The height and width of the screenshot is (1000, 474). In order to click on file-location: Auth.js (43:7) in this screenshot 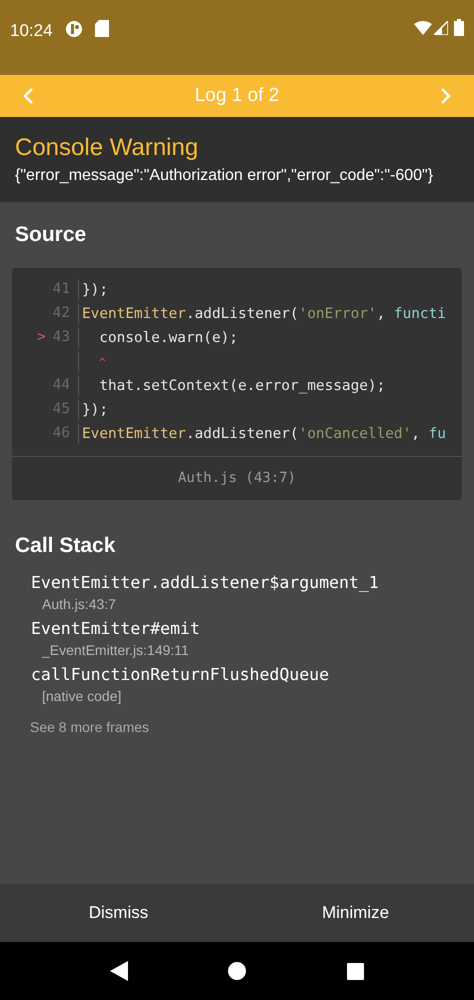, I will do `click(237, 478)`.